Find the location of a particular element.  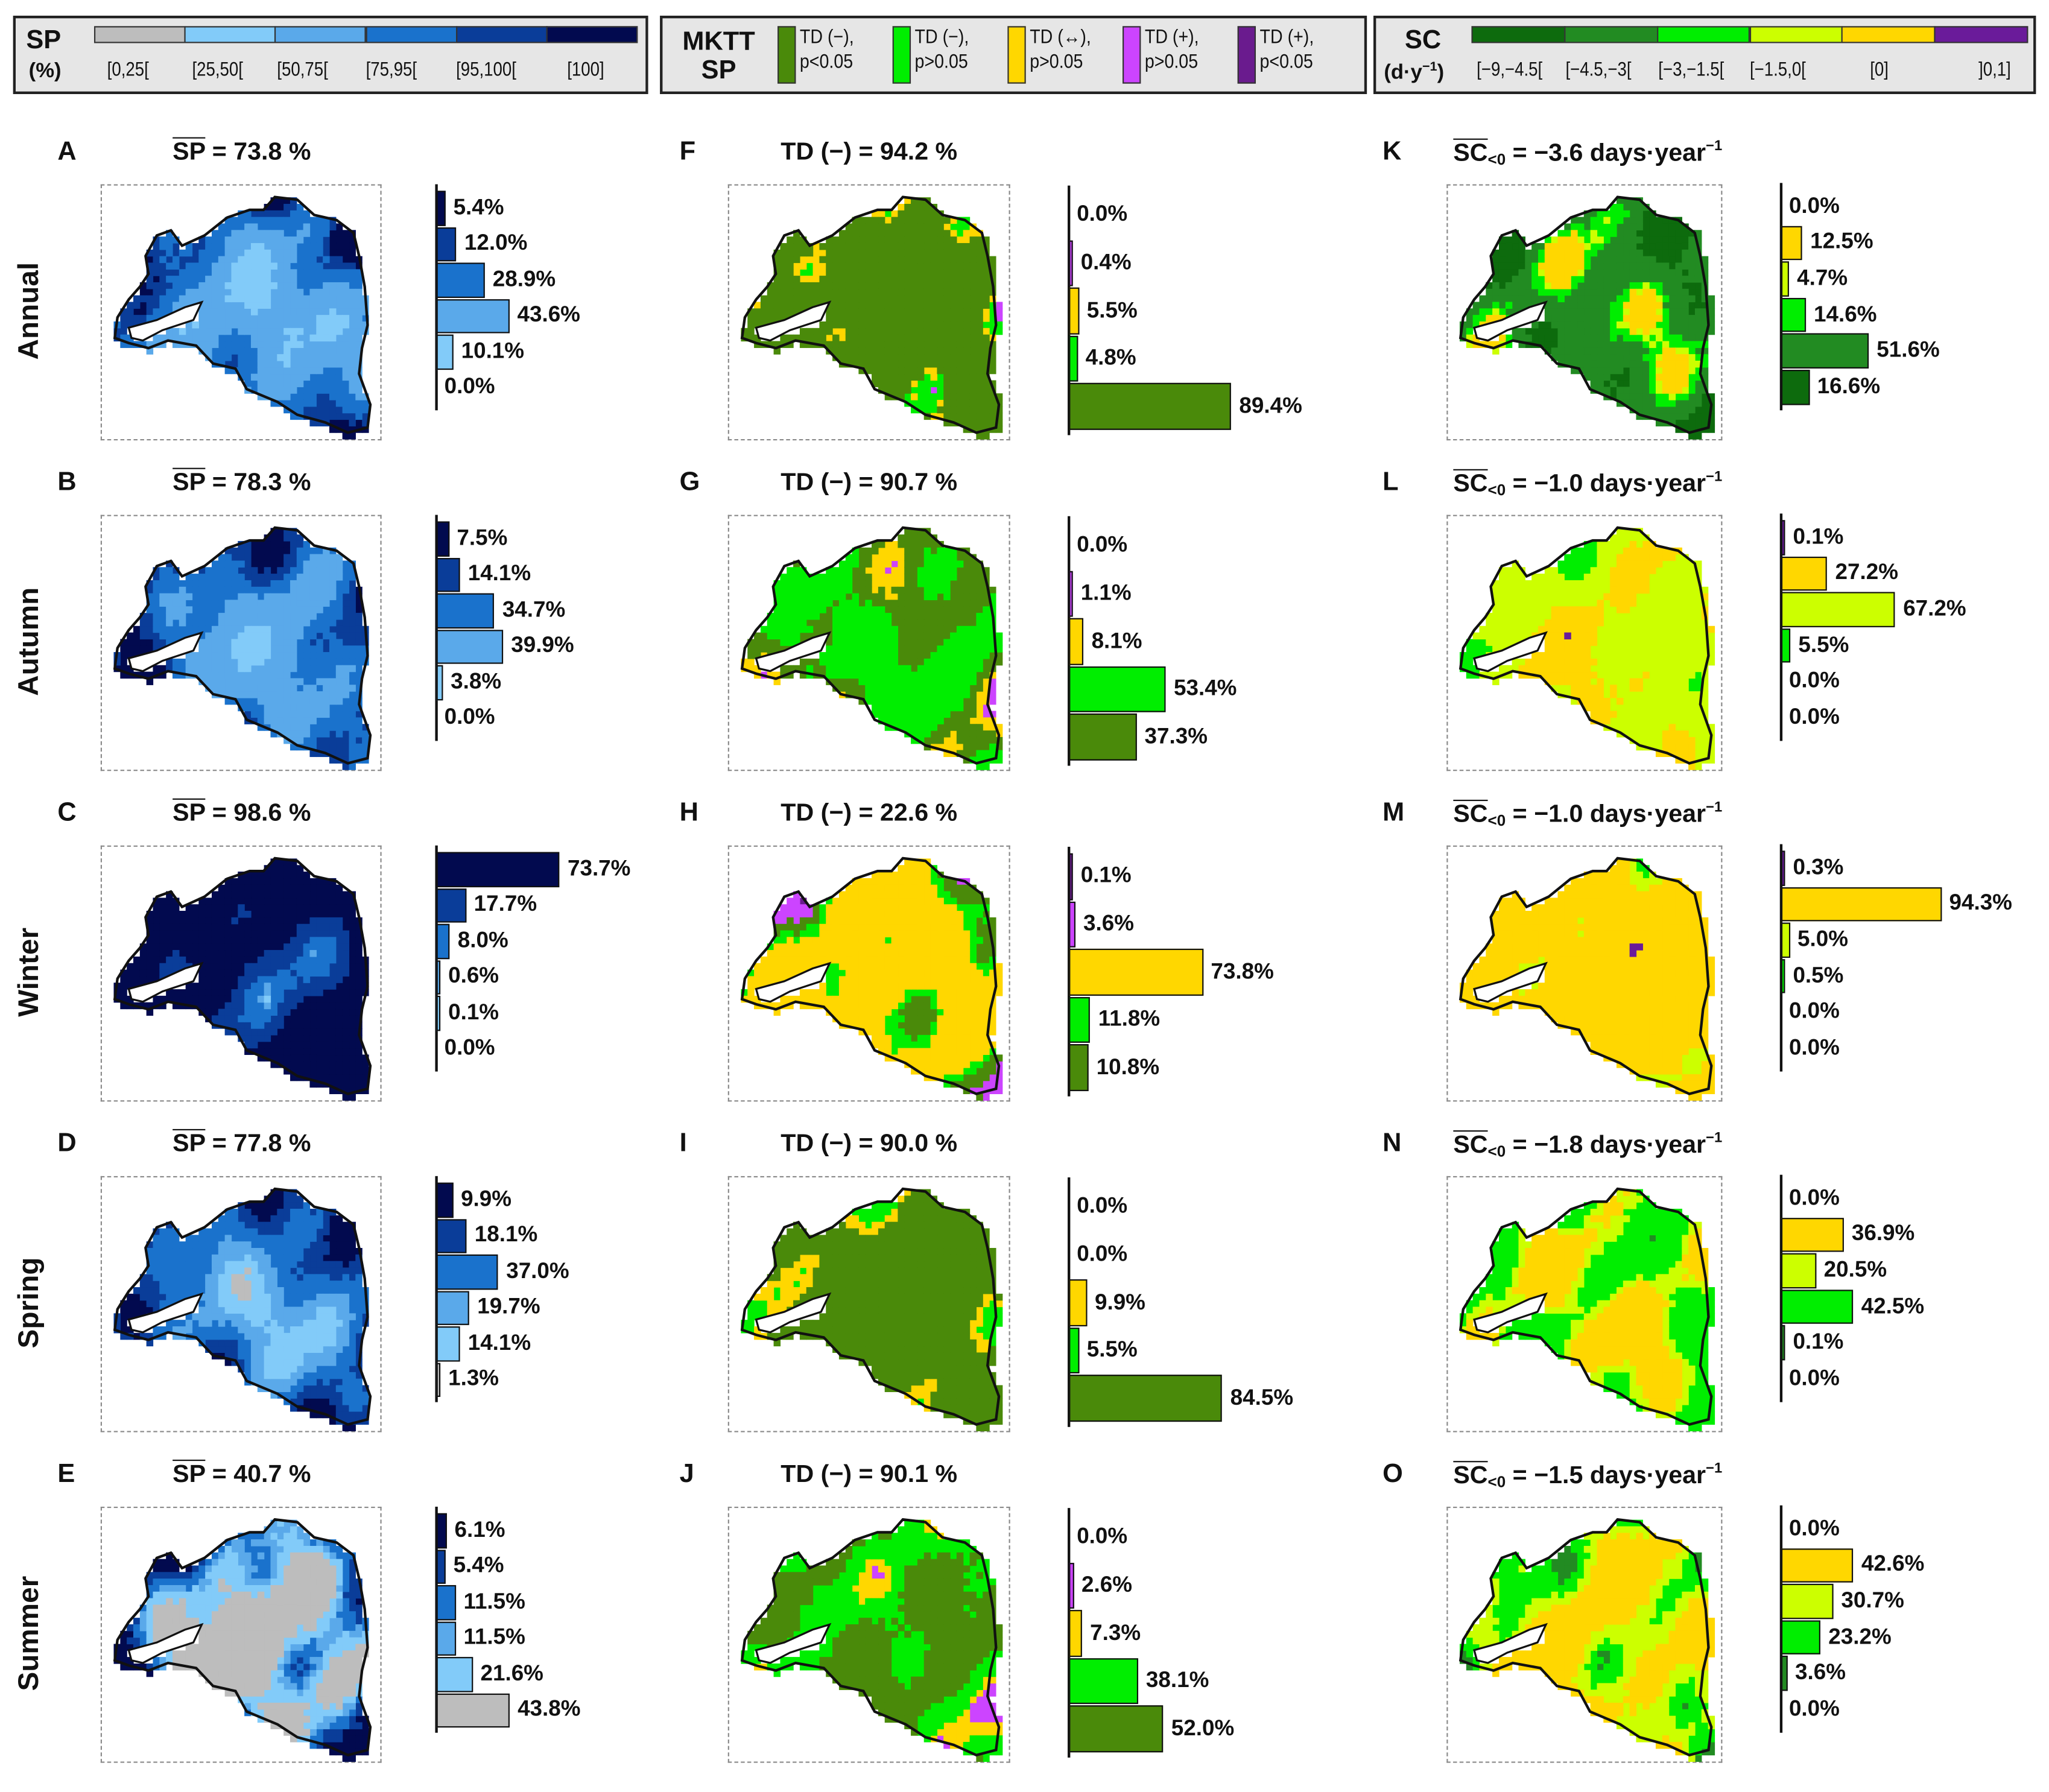

legend-label: TD (+), p<0.05 is located at coordinates (1287, 49).